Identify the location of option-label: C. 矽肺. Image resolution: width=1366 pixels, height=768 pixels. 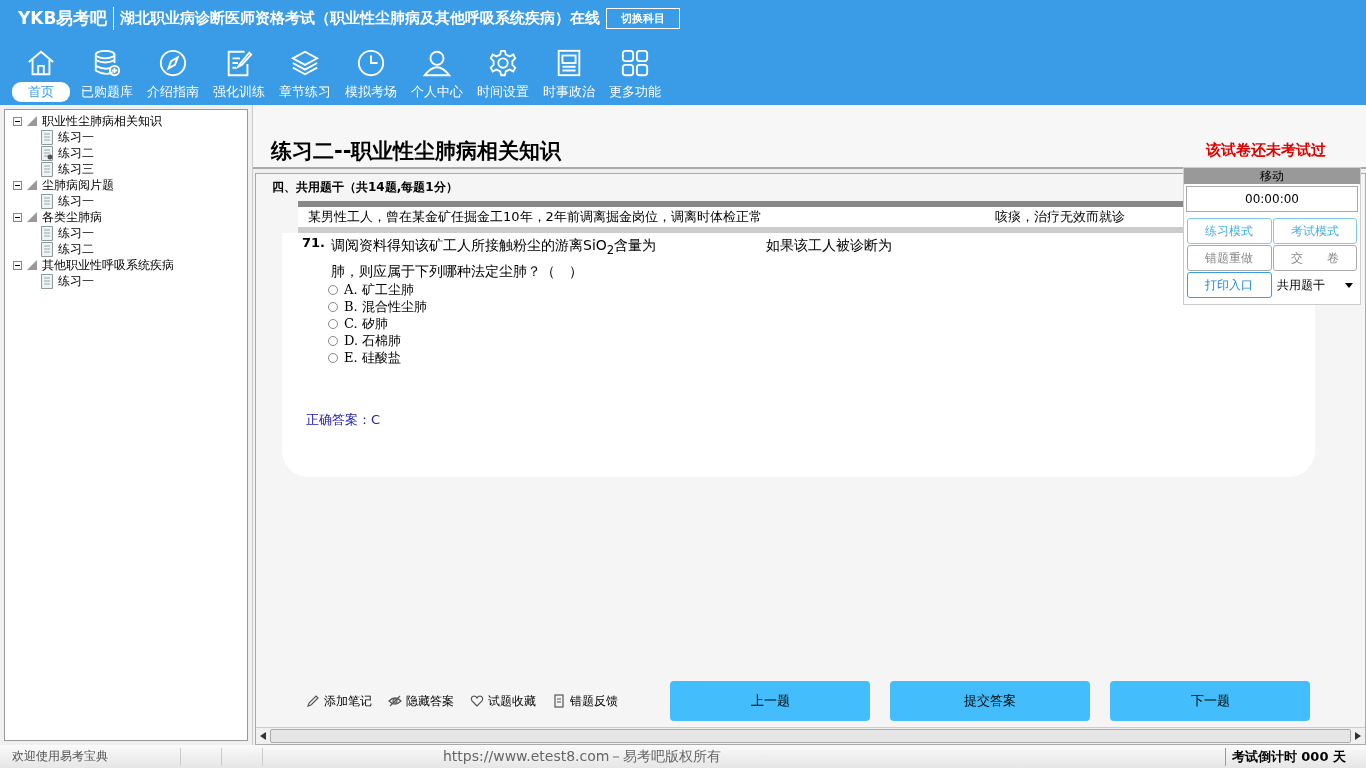
(366, 324).